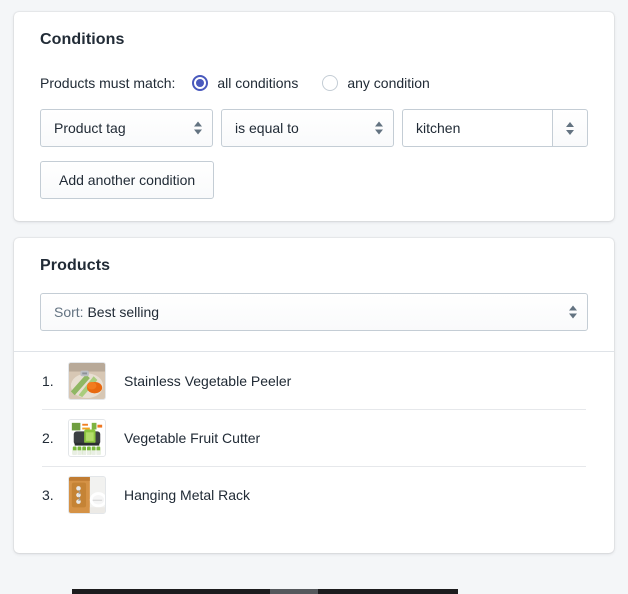  What do you see at coordinates (294, 591) in the screenshot?
I see `bottom-toolbar-segment-muted` at bounding box center [294, 591].